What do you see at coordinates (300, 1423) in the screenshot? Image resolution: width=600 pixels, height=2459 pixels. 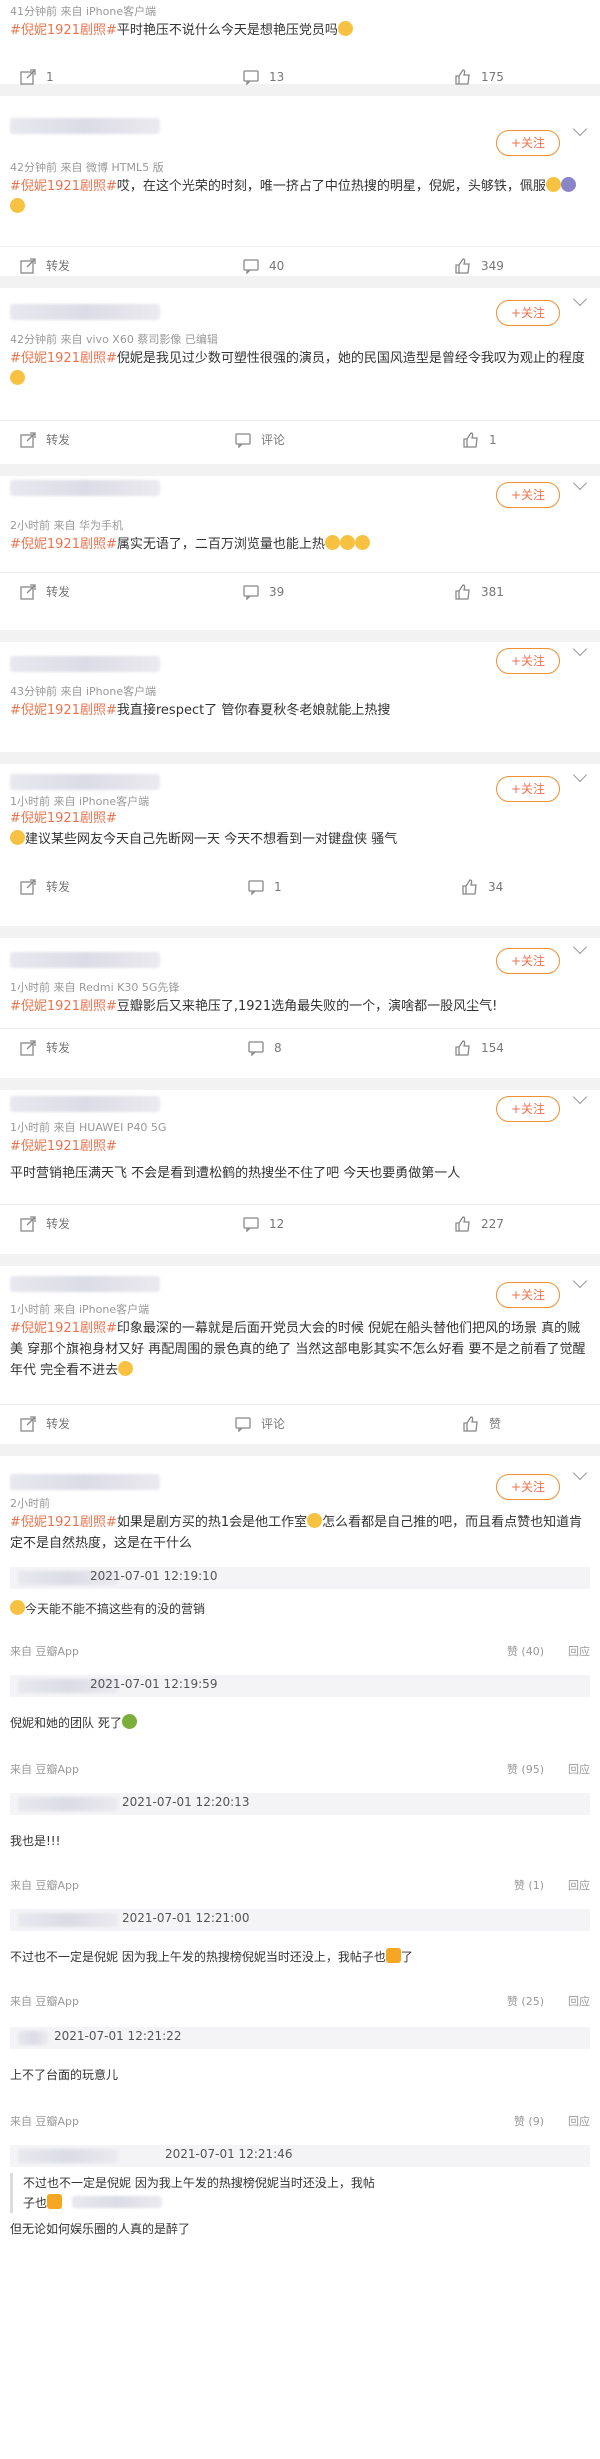 I see `post-actions: 转发 评论 赞` at bounding box center [300, 1423].